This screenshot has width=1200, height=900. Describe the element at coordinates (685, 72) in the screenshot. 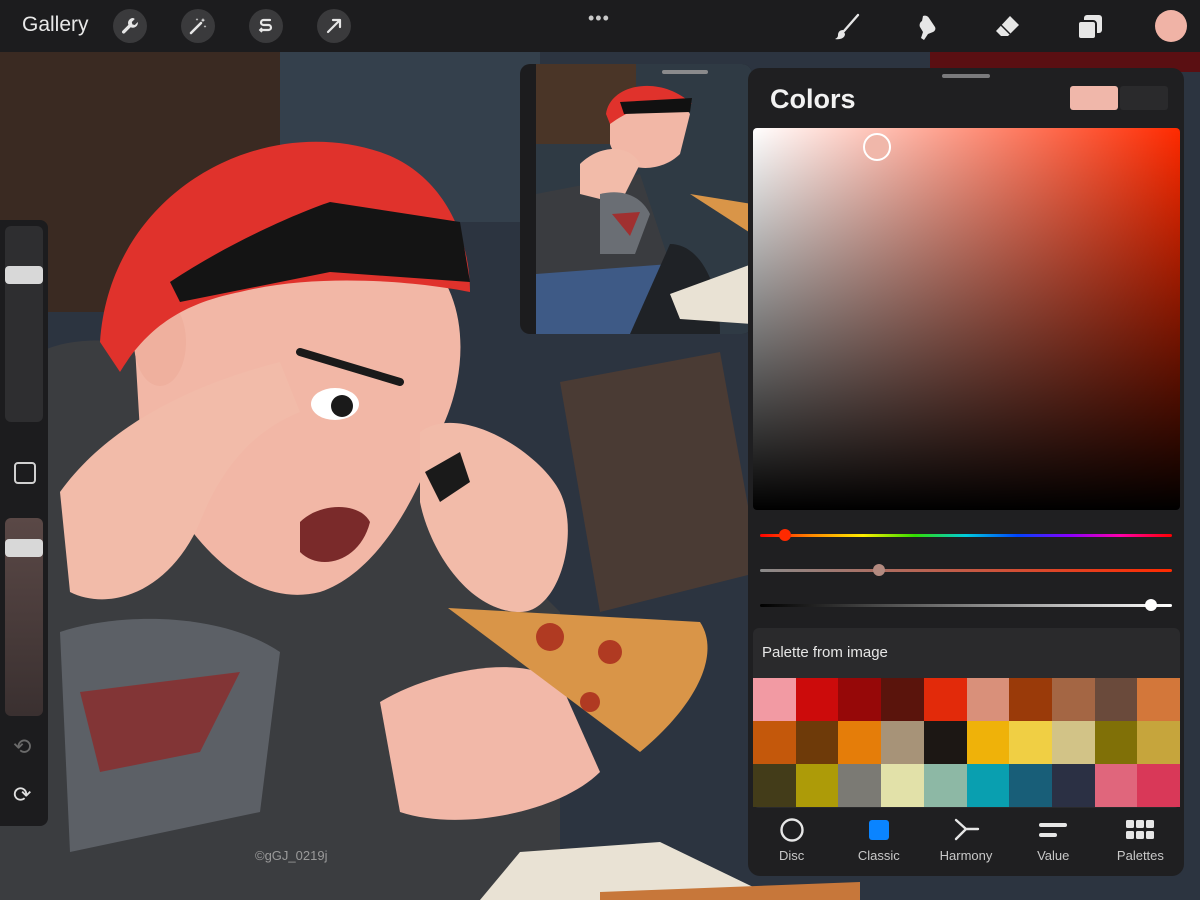

I see `reference-grab-handle` at that location.